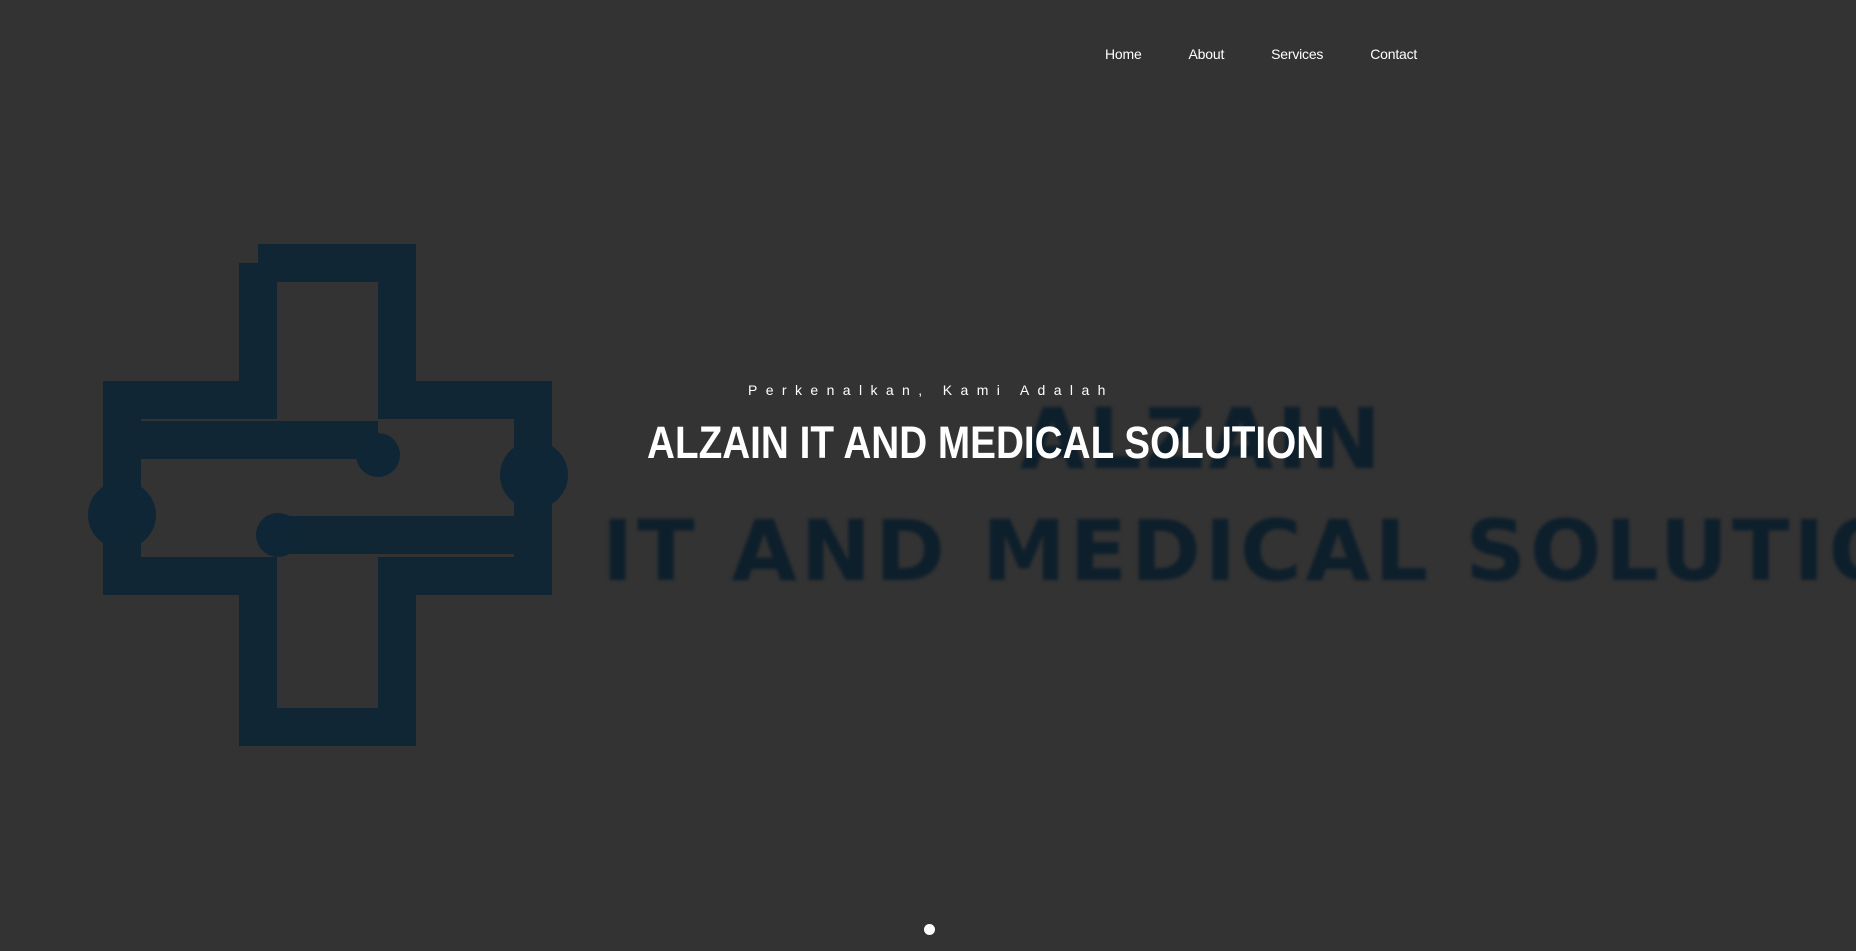  I want to click on main-nav: Home About Services Contact, so click(1261, 54).